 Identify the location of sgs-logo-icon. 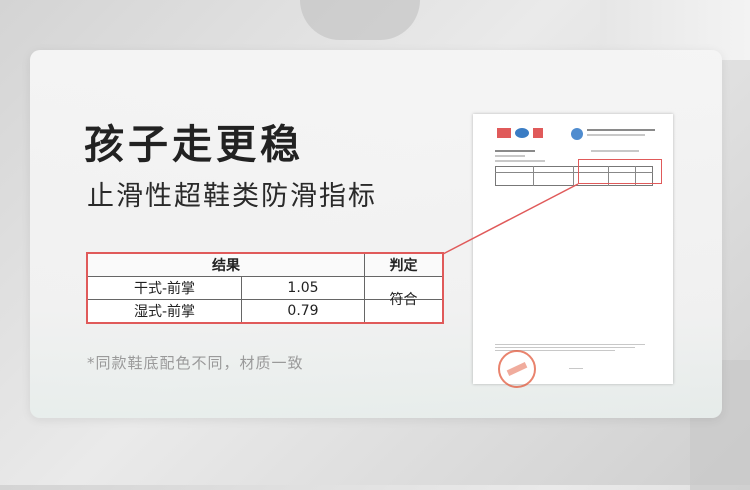
(577, 134).